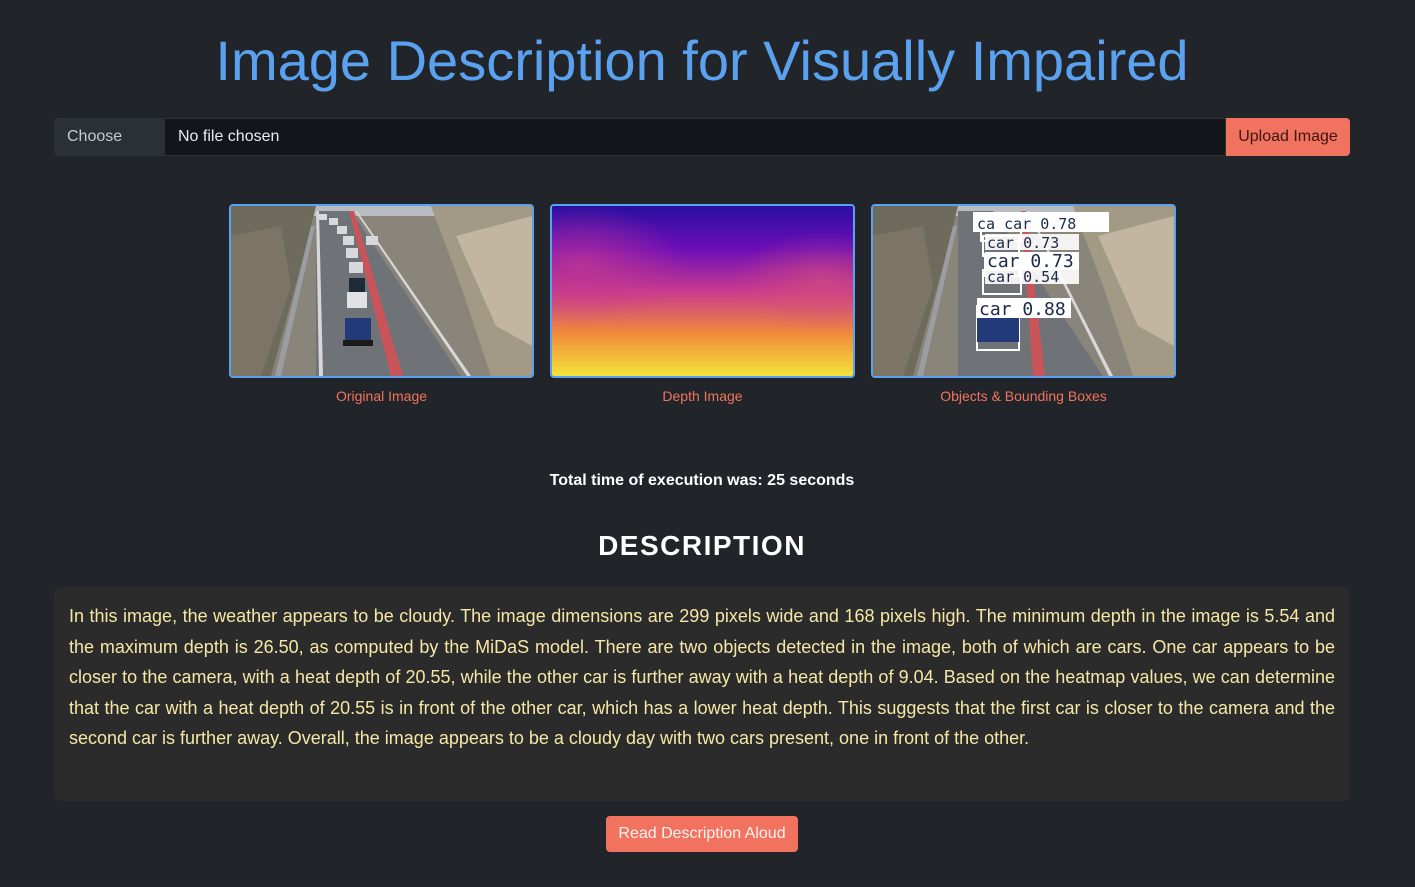 This screenshot has width=1415, height=887. I want to click on page-title: Image Description for Visually Impaired, so click(702, 60).